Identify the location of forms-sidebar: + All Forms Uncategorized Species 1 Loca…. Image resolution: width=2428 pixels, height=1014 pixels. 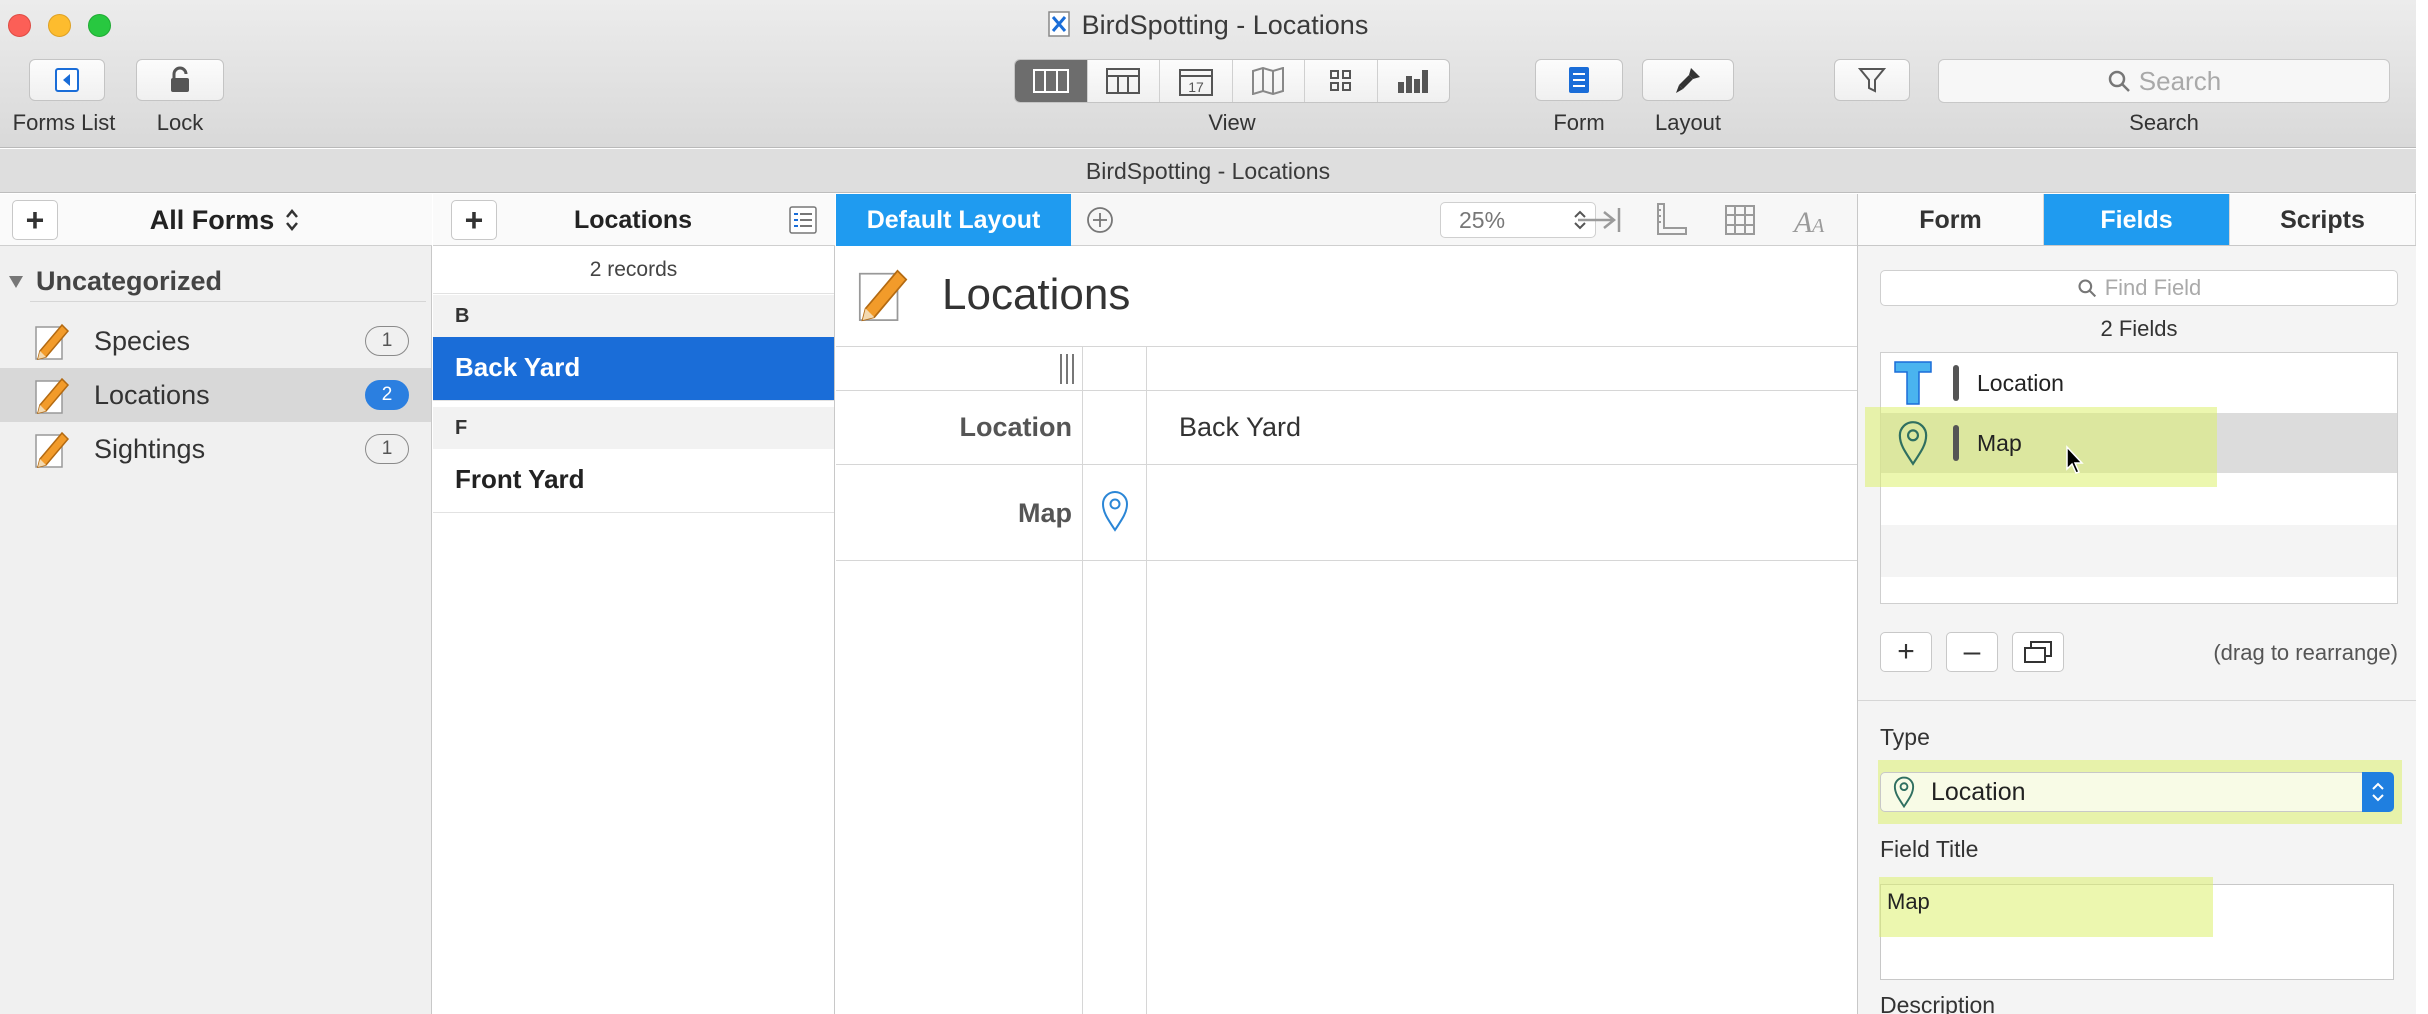
(216, 604).